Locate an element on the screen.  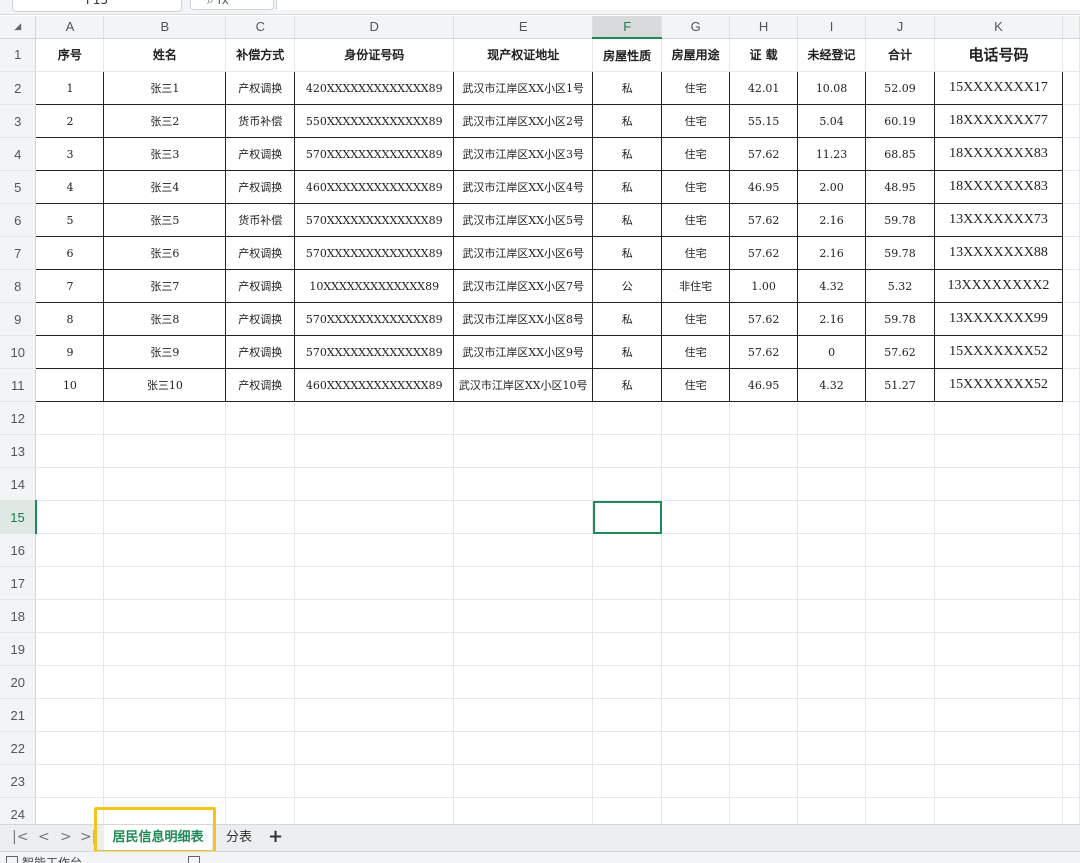
cell: 1.00 is located at coordinates (764, 286).